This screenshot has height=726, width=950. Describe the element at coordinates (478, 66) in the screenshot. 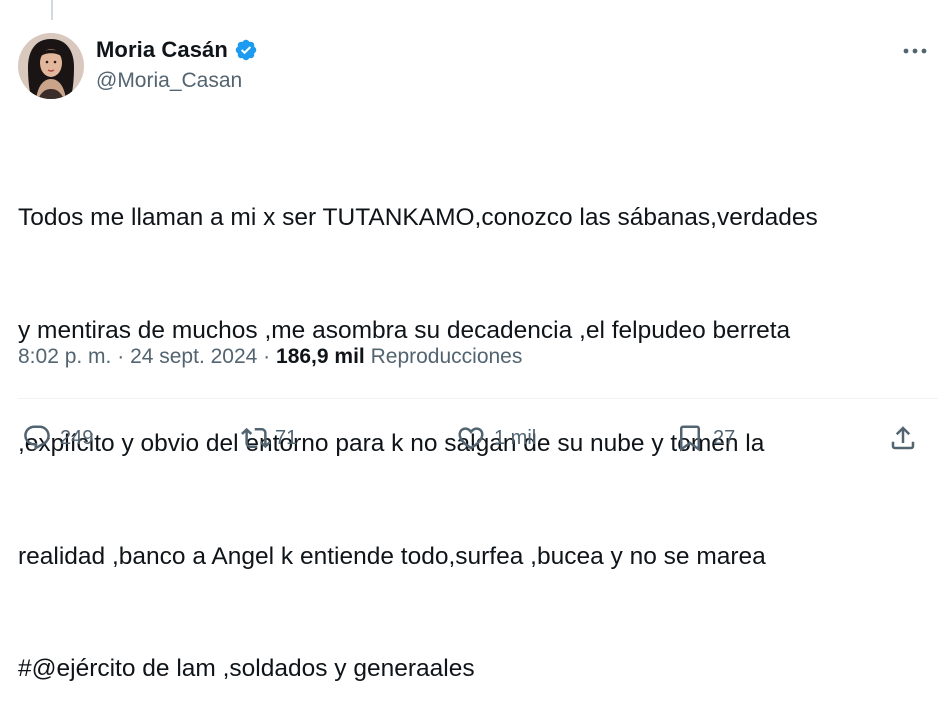

I see `tweet-header: Moria Casán @Moria_Casan` at that location.